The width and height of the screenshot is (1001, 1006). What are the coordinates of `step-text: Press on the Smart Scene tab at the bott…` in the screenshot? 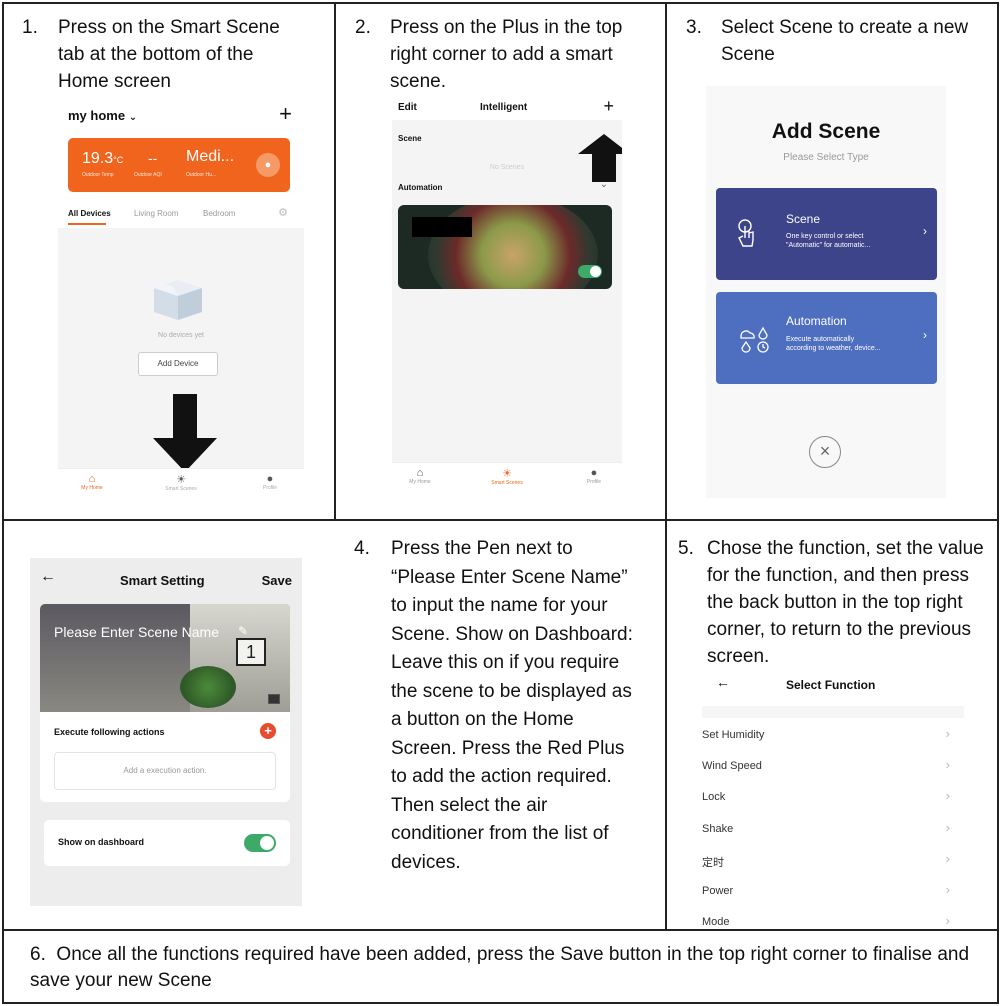 It's located at (169, 54).